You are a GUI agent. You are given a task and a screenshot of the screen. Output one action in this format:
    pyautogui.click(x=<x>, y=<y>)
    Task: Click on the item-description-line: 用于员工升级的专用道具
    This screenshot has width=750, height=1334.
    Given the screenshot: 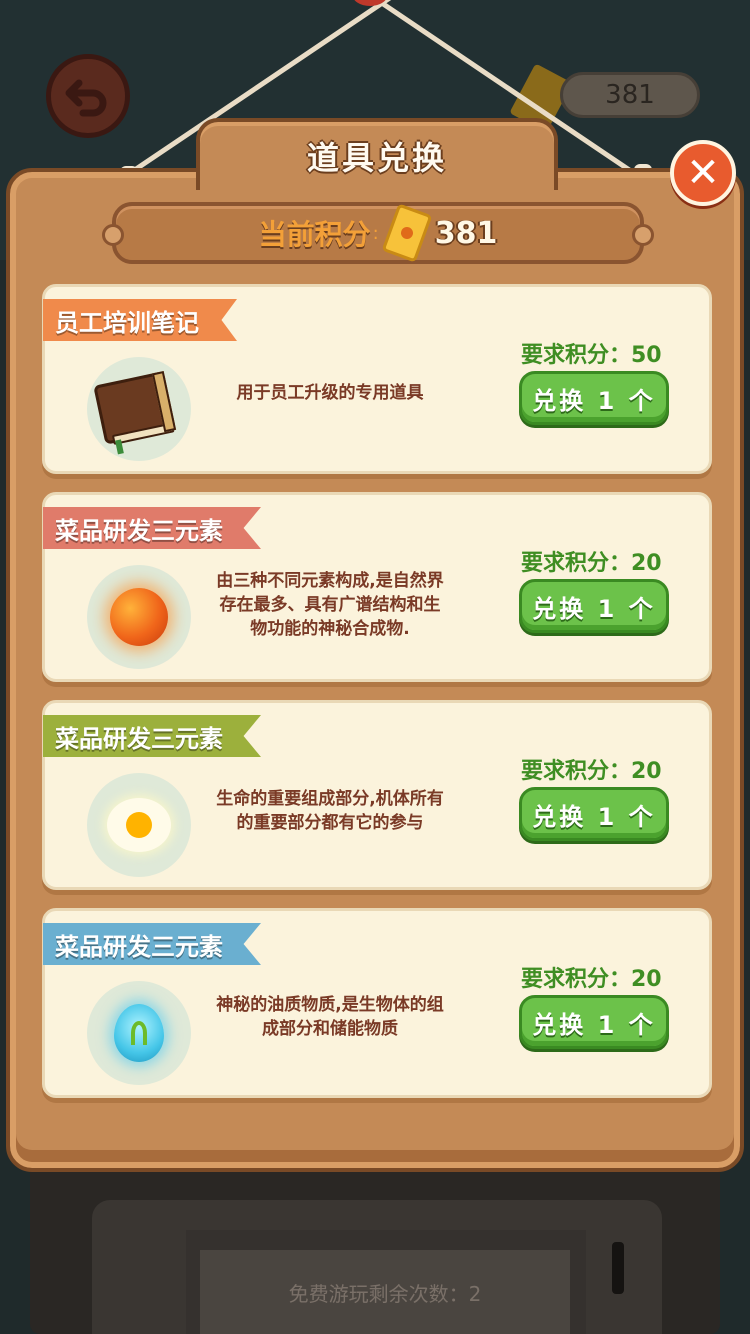 What is the action you would take?
    pyautogui.click(x=330, y=393)
    